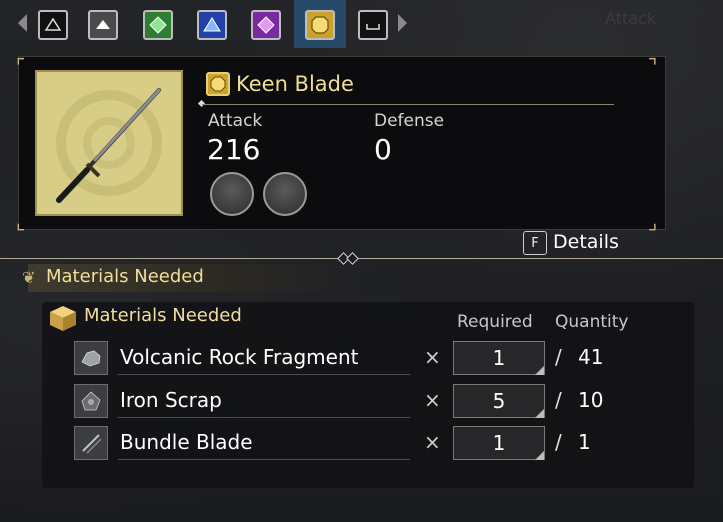 Image resolution: width=723 pixels, height=522 pixels. I want to click on box-icon, so click(63, 318).